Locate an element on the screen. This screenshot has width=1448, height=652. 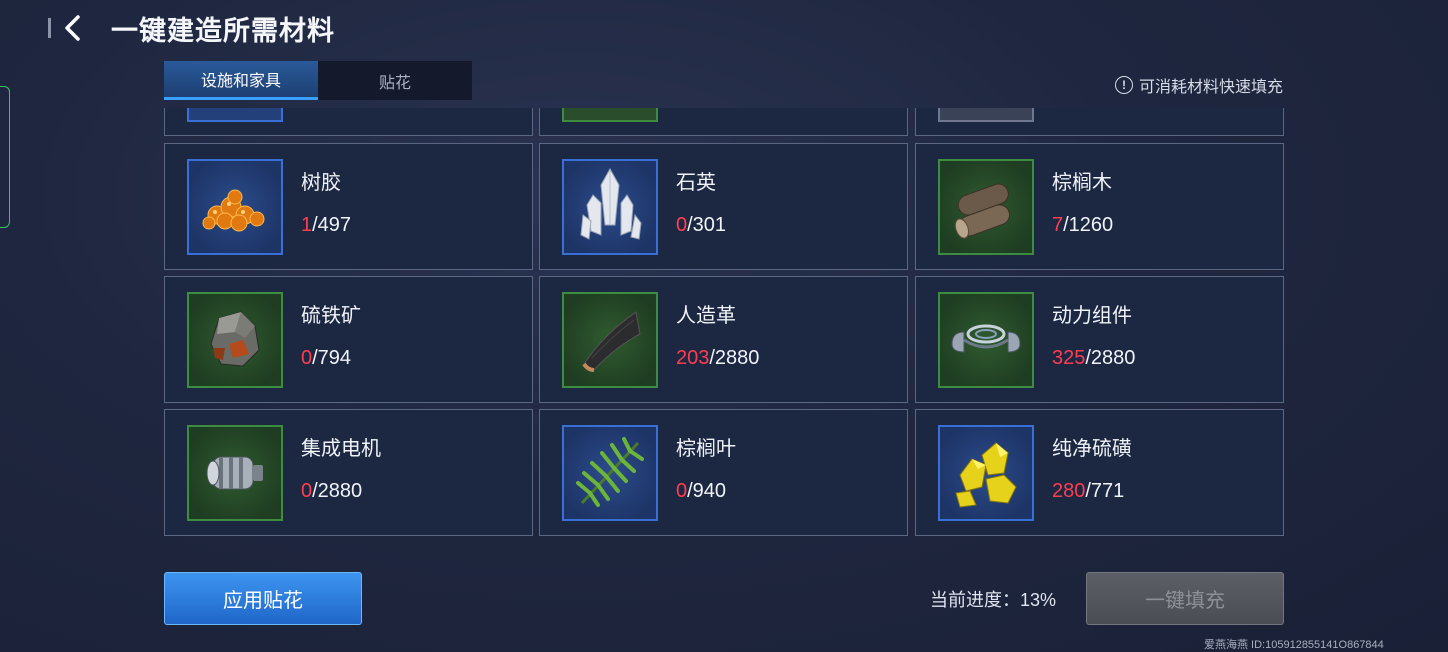
category-tabs: 设施和家具 贴花 is located at coordinates (318, 80).